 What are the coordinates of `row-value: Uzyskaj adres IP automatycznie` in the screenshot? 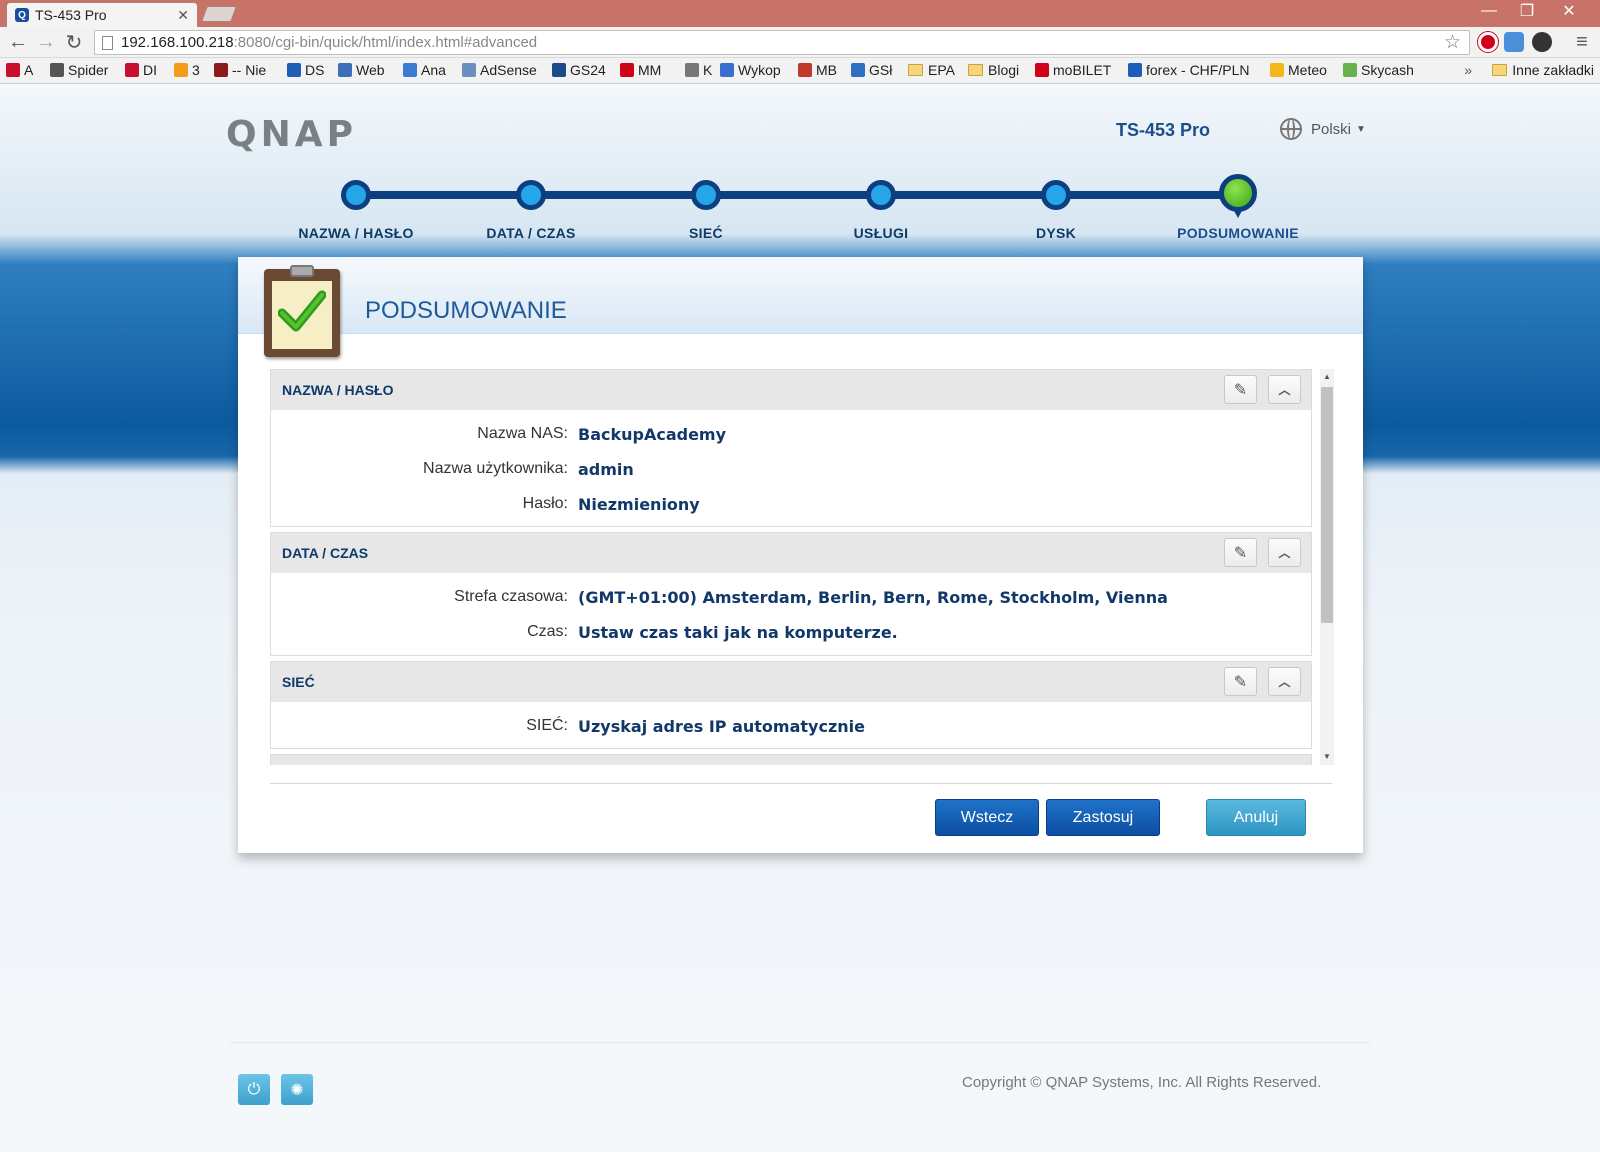 It's located at (721, 726).